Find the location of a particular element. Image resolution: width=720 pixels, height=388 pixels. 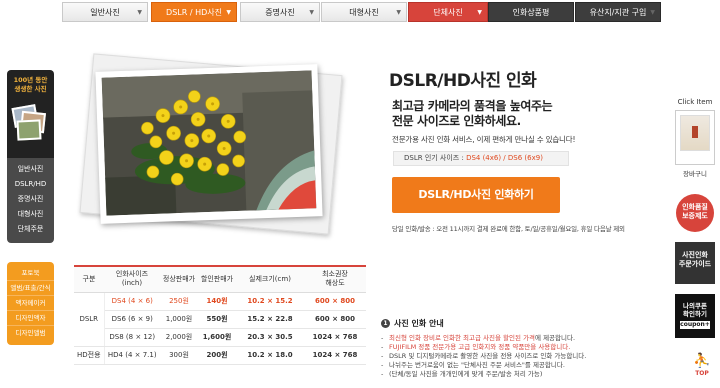

cell-real-size: 20.3 × 30.5 is located at coordinates (270, 337).